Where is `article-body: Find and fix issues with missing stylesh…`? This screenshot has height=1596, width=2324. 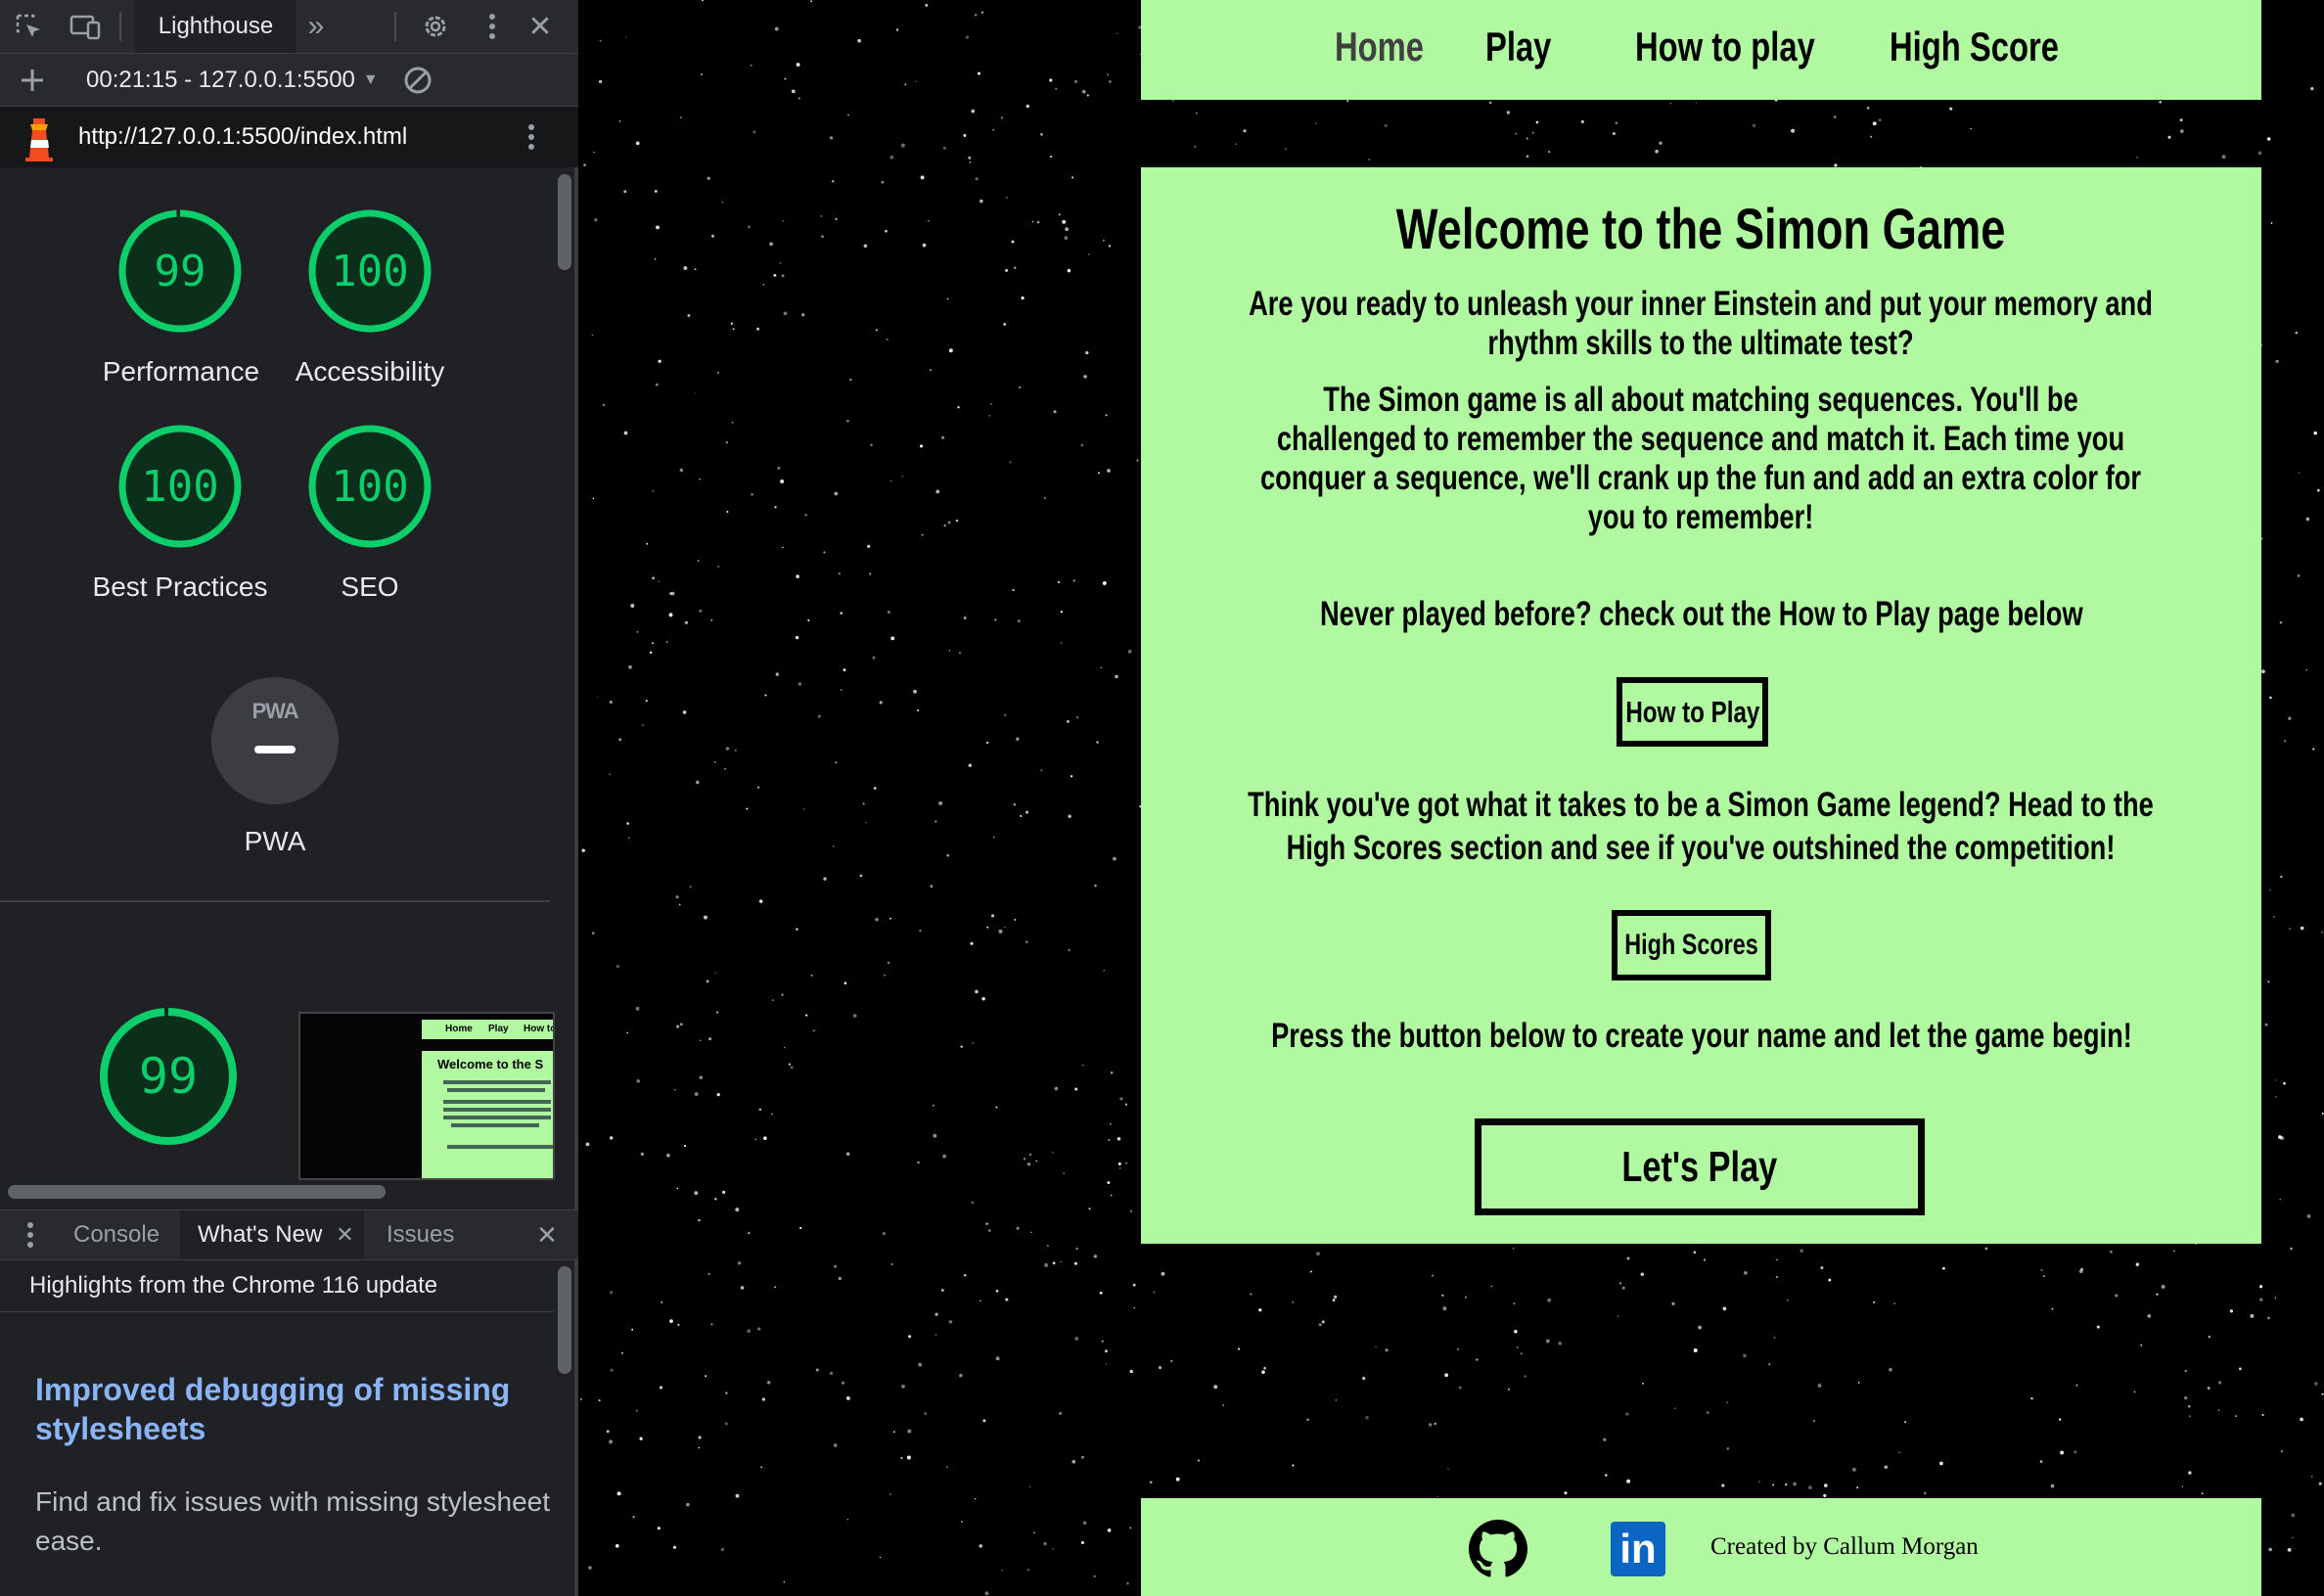 article-body: Find and fix issues with missing stylesh… is located at coordinates (292, 1521).